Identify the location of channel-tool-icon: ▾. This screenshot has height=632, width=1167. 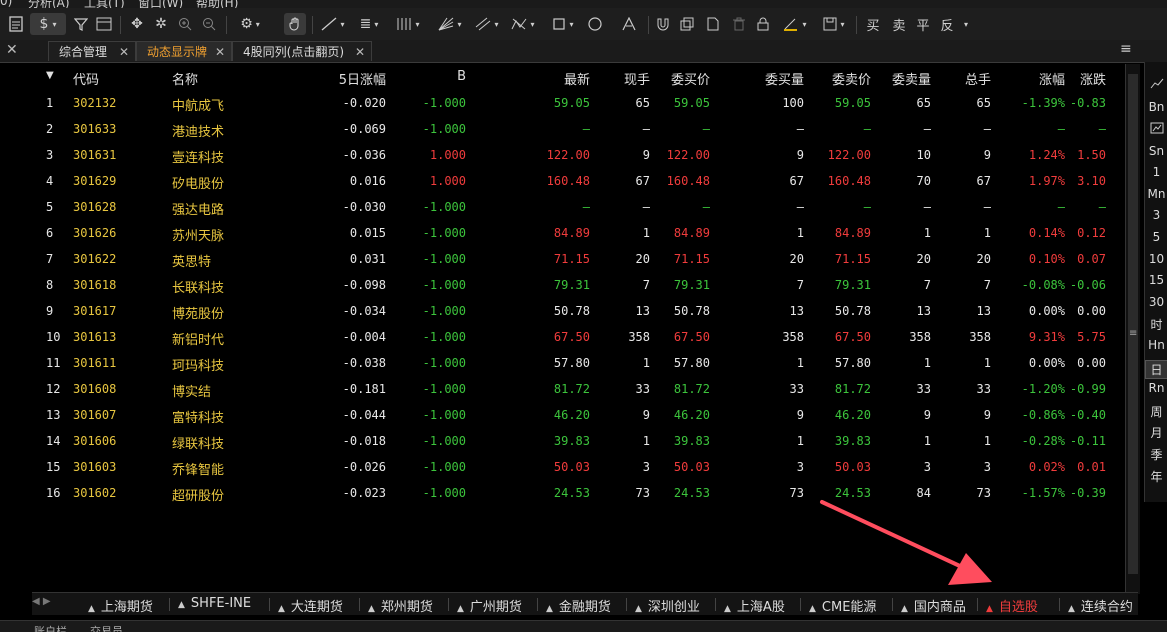
(487, 24).